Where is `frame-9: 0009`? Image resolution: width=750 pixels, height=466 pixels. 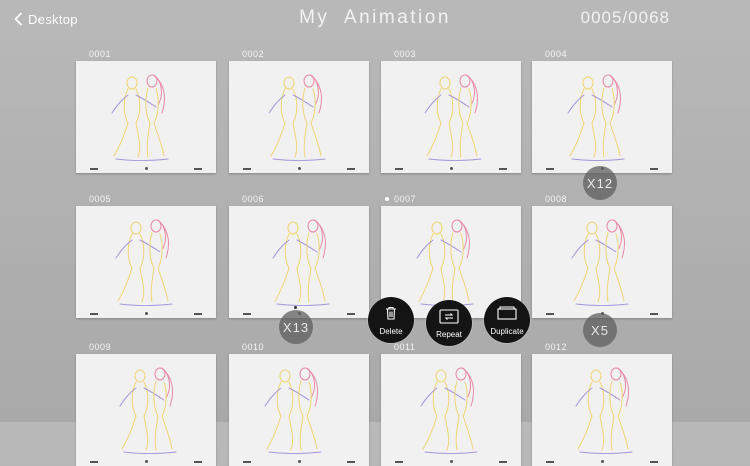
frame-9: 0009 is located at coordinates (146, 404).